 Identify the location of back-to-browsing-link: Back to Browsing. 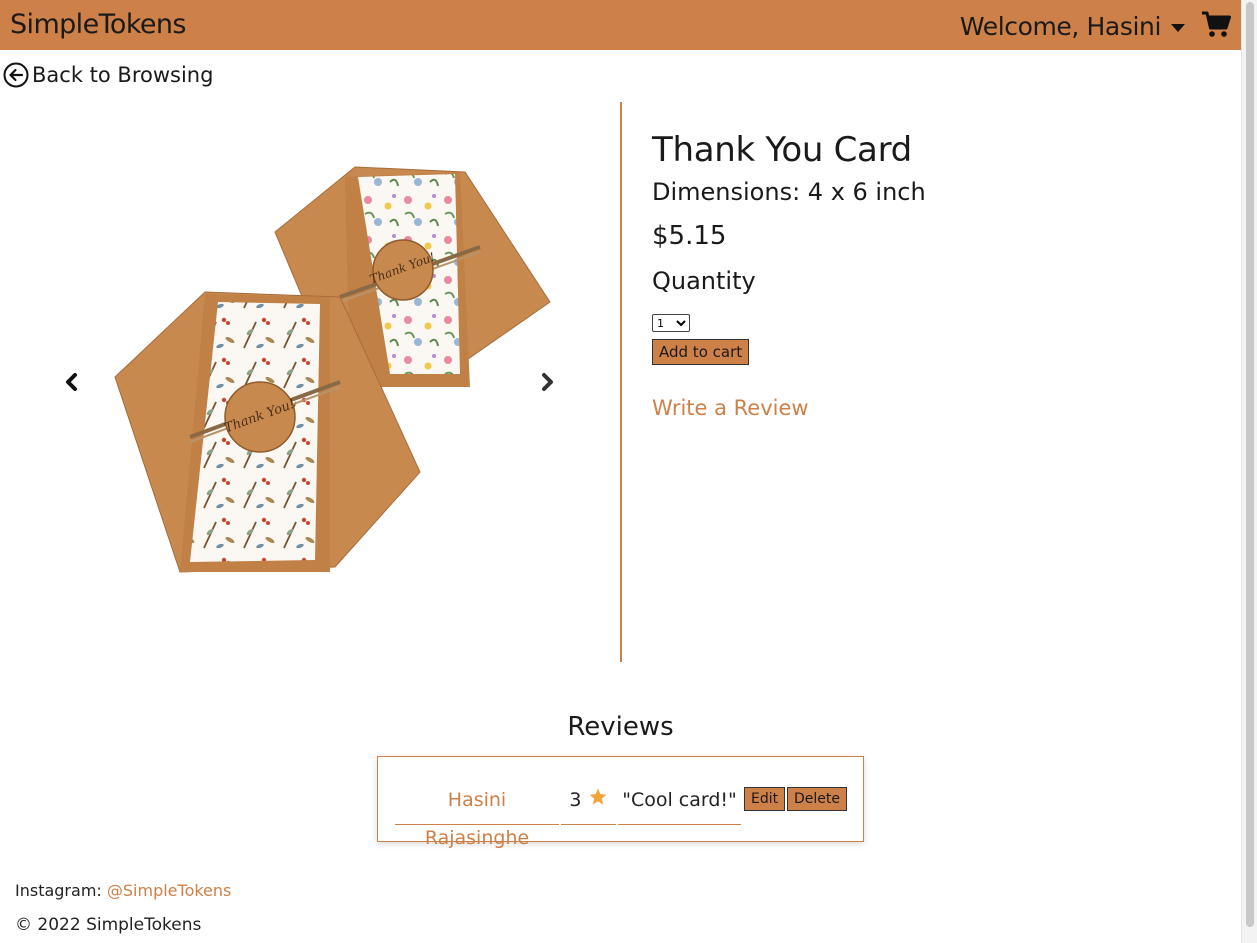
(108, 75).